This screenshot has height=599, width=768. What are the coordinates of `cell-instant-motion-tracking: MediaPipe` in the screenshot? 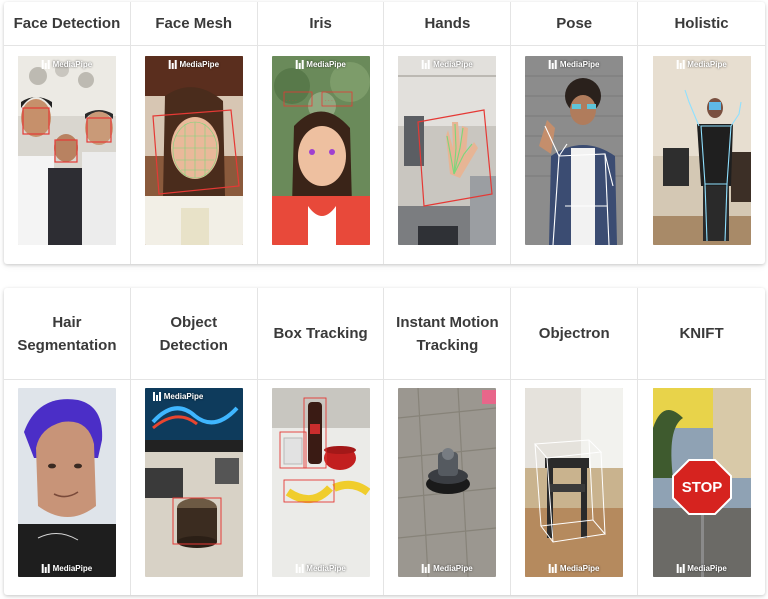 It's located at (448, 487).